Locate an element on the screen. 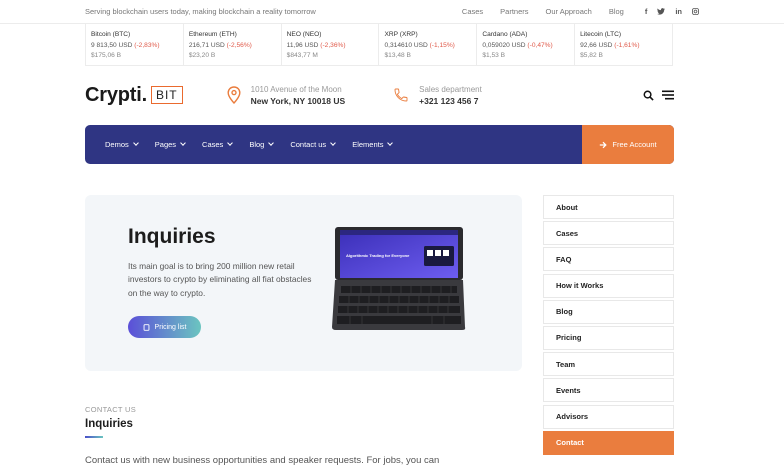 Image resolution: width=784 pixels, height=473 pixels. hero-title: Inquiries is located at coordinates (172, 236).